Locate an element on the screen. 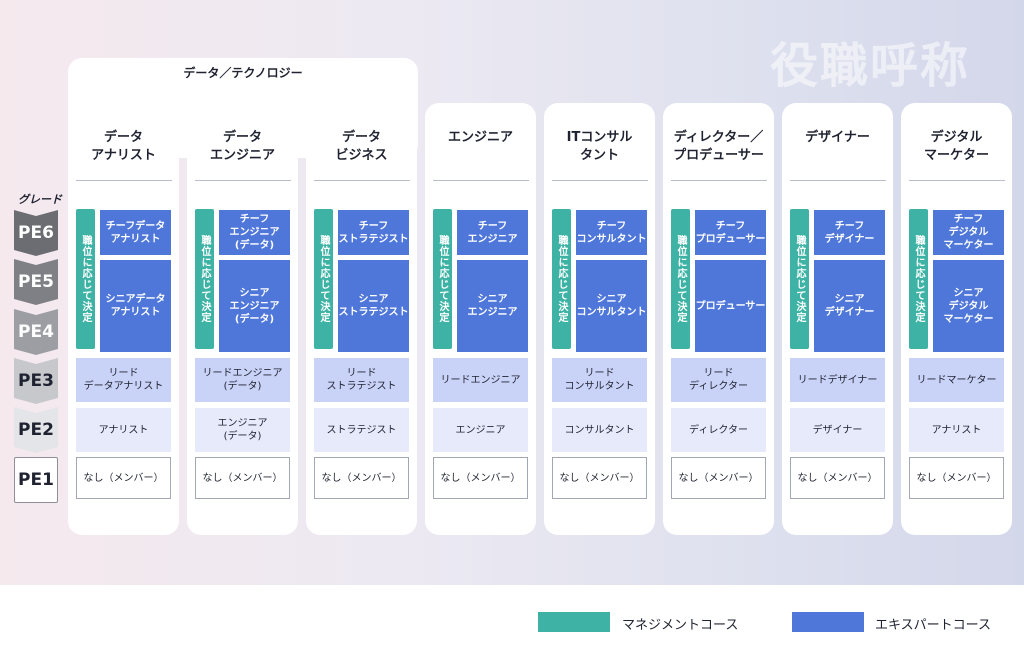 The width and height of the screenshot is (1024, 659). group-label: データ／テクノロジー is located at coordinates (243, 73).